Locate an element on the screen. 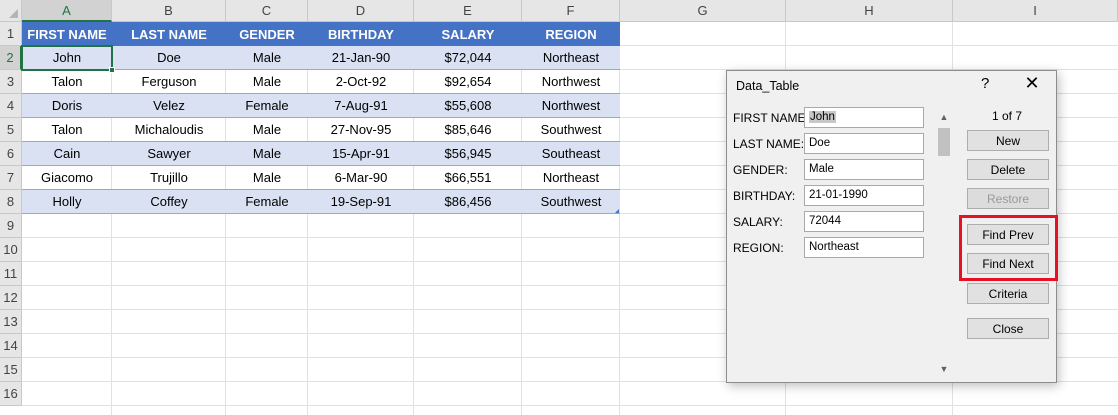 The image size is (1118, 415). table-cell: Doe is located at coordinates (169, 58).